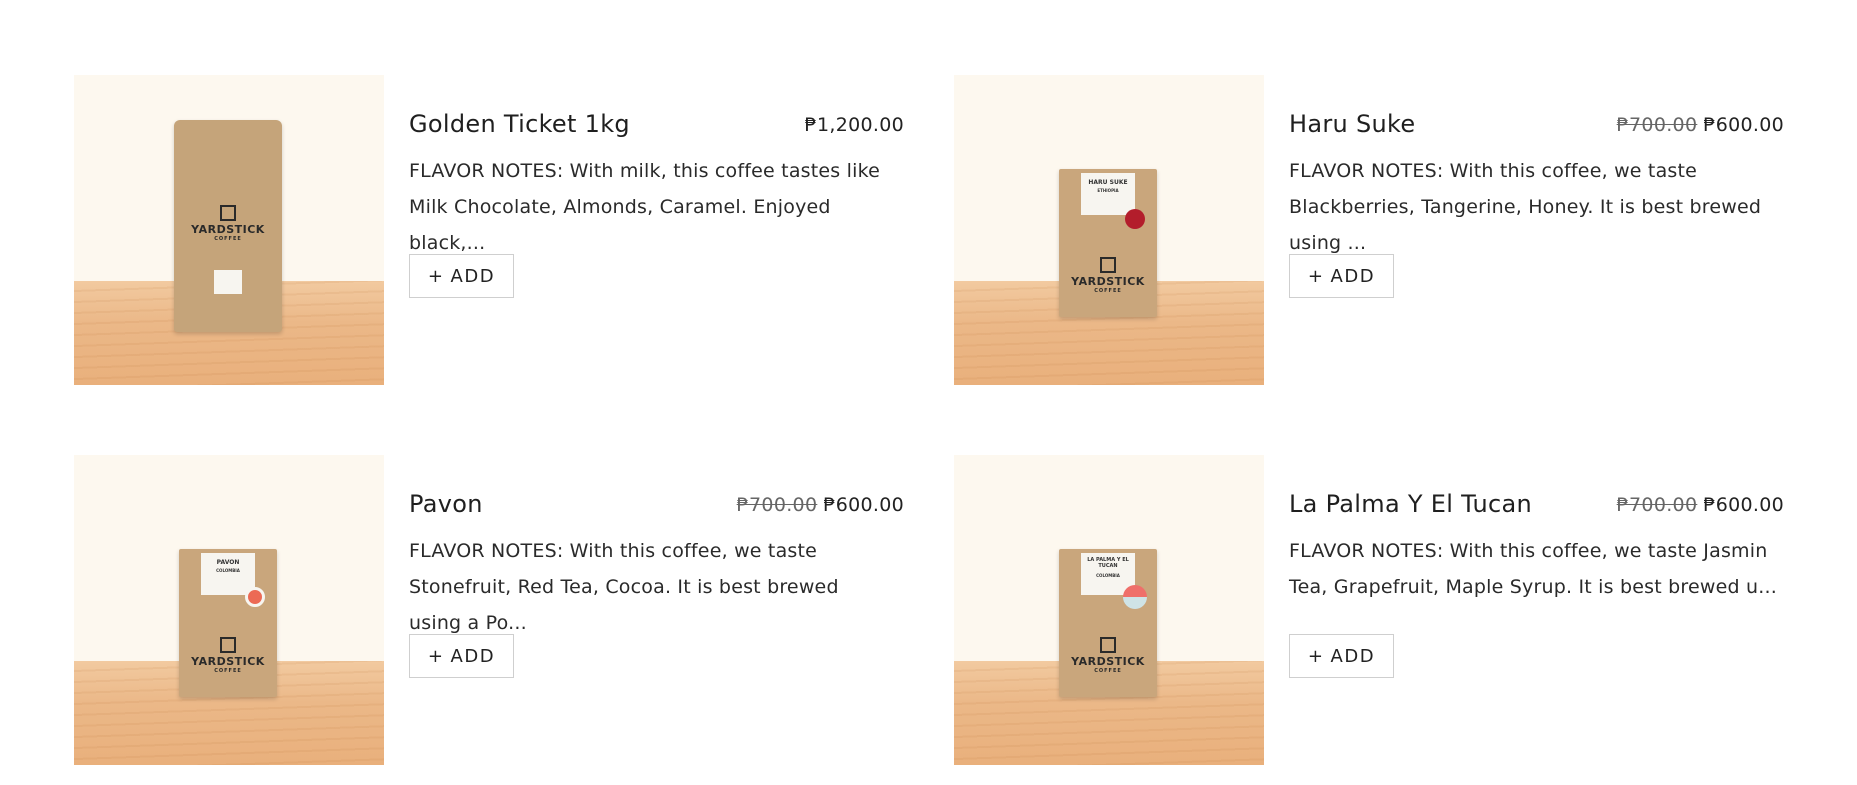  I want to click on product-image: YARDSTICK COFFEE, so click(229, 230).